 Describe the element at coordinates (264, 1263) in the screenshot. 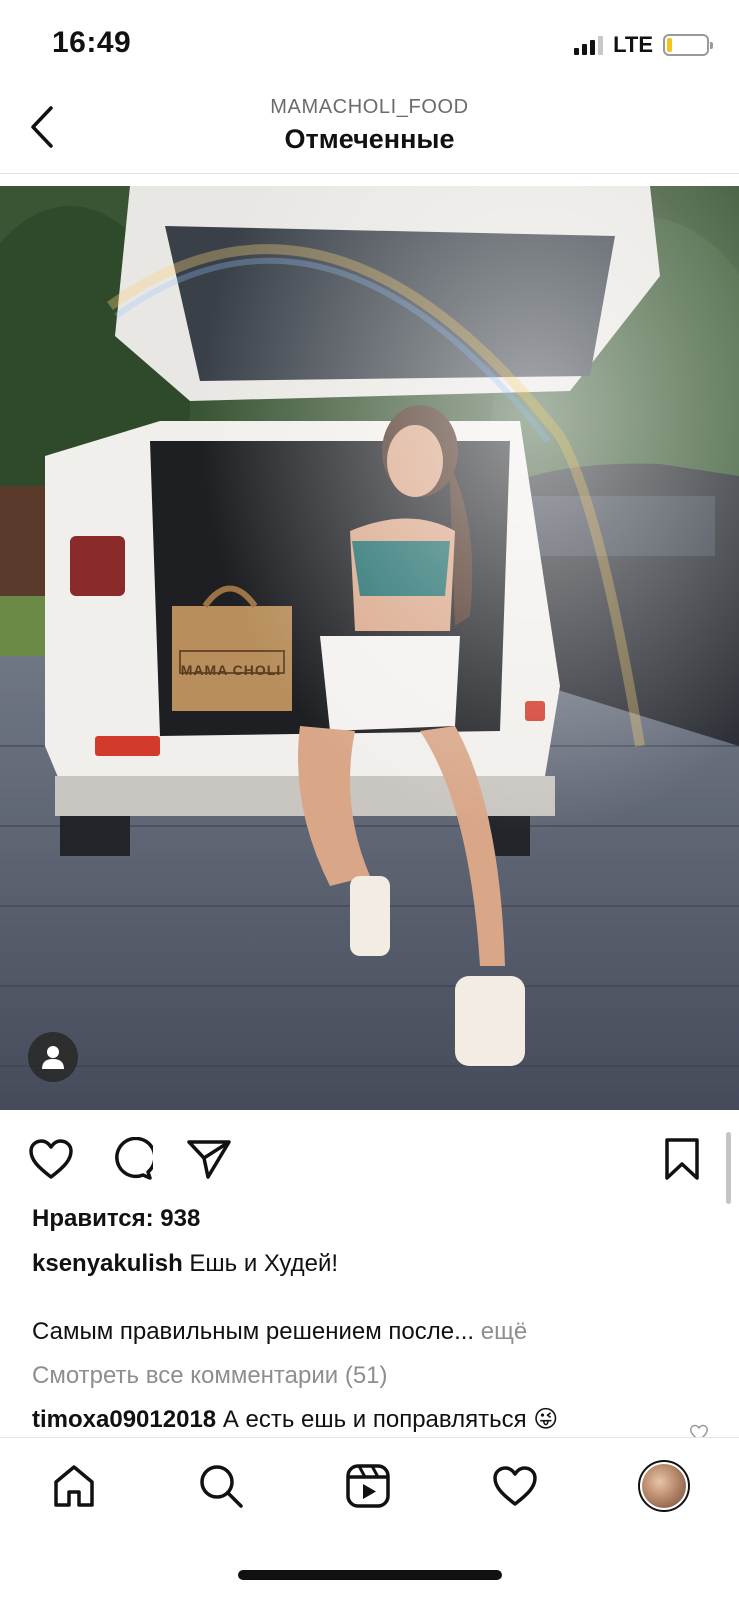

I see `caption-text: Ешь и Худей!` at that location.